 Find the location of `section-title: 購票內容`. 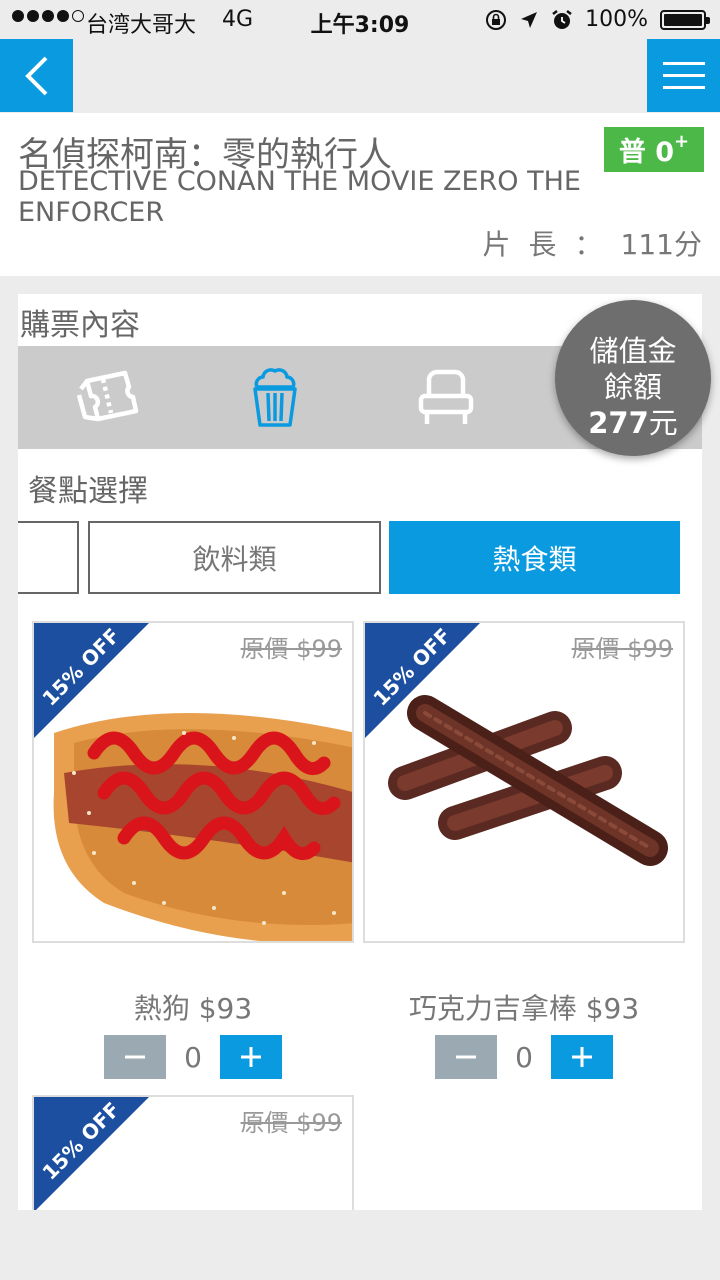

section-title: 購票內容 is located at coordinates (80, 325).